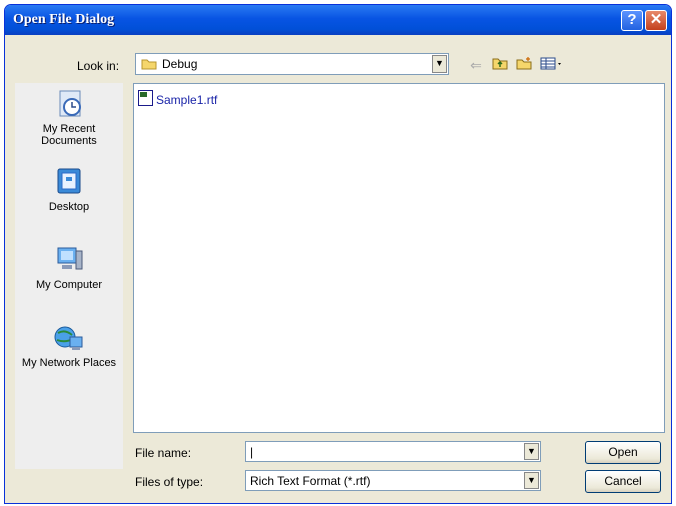  Describe the element at coordinates (163, 453) in the screenshot. I see `file-name-label: File name:` at that location.